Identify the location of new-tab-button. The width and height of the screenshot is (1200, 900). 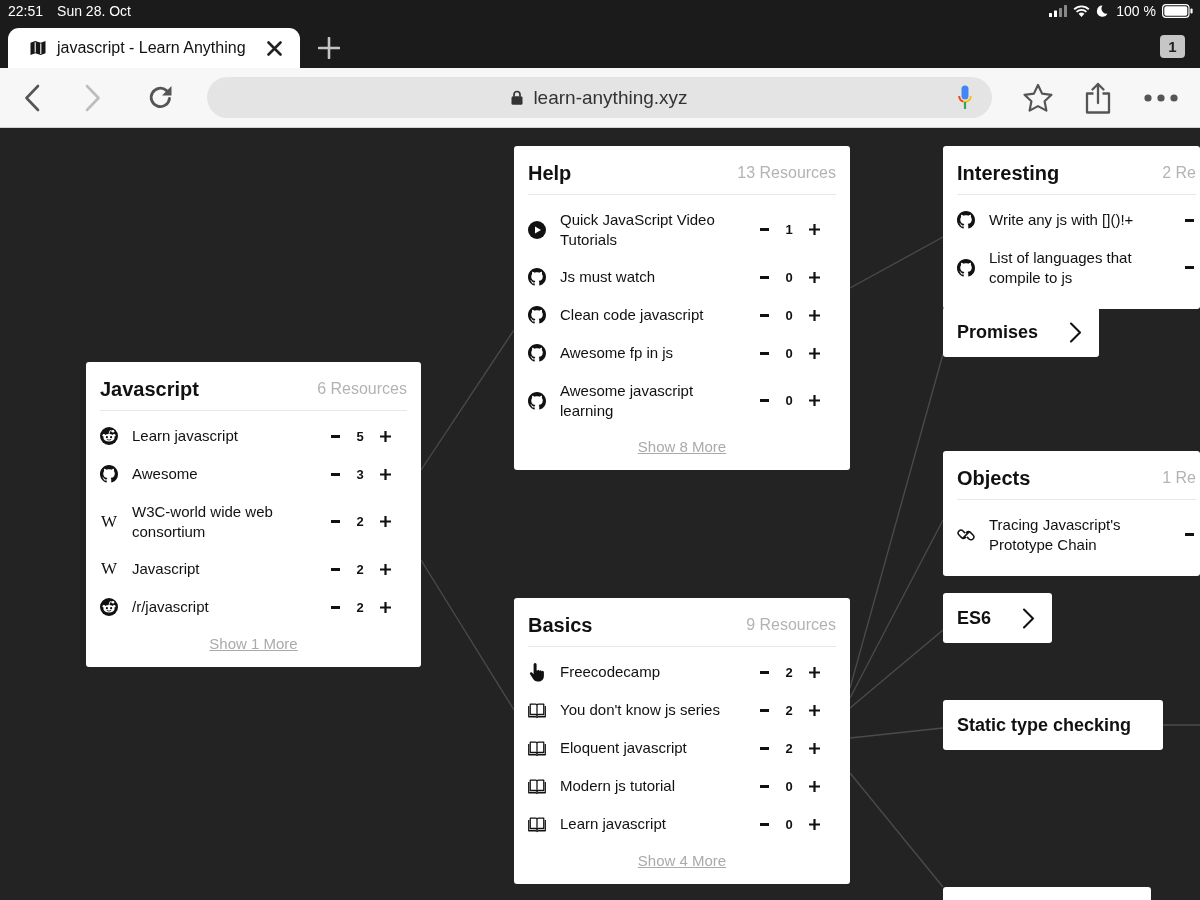
(329, 48).